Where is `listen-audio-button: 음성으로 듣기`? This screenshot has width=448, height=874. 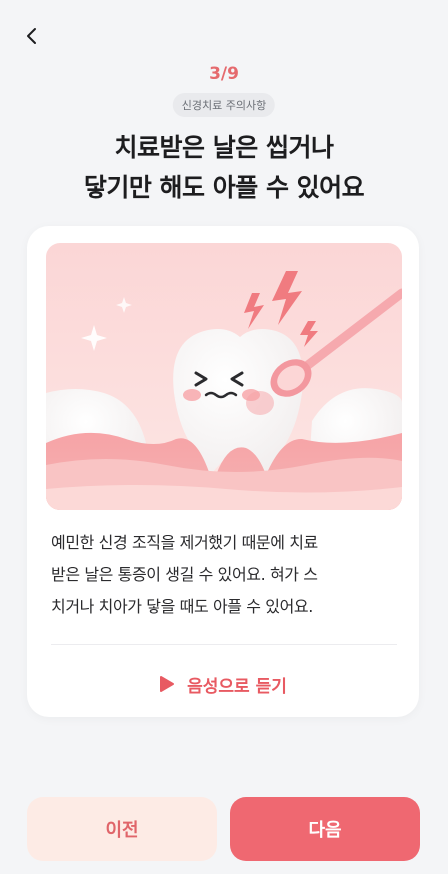
listen-audio-button: 음성으로 듣기 is located at coordinates (223, 684).